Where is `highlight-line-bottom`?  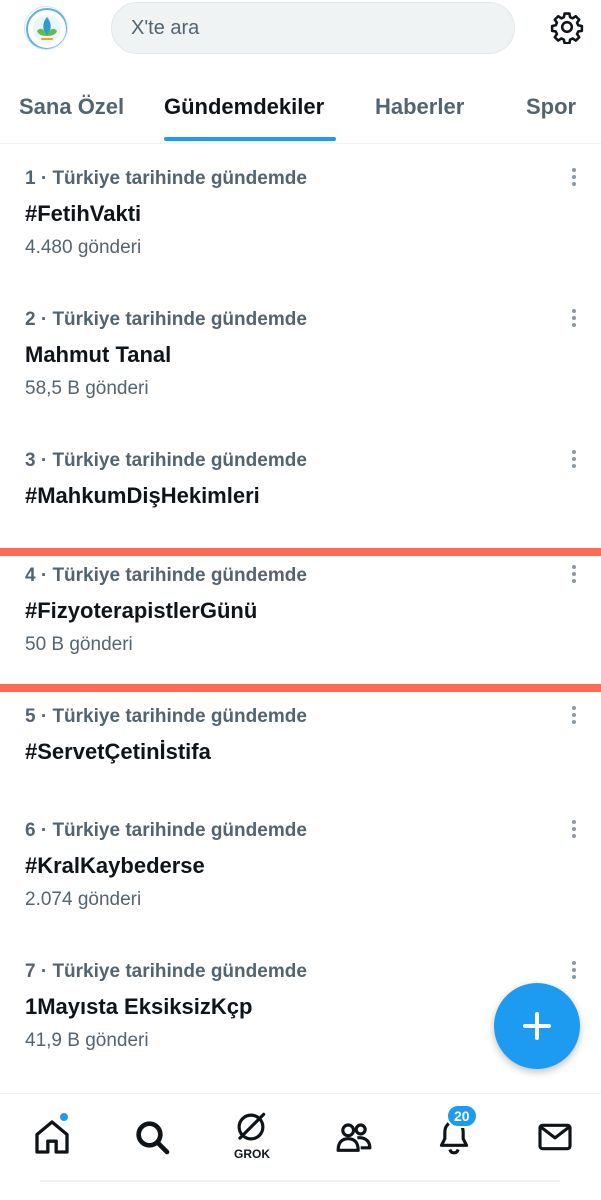 highlight-line-bottom is located at coordinates (300, 688).